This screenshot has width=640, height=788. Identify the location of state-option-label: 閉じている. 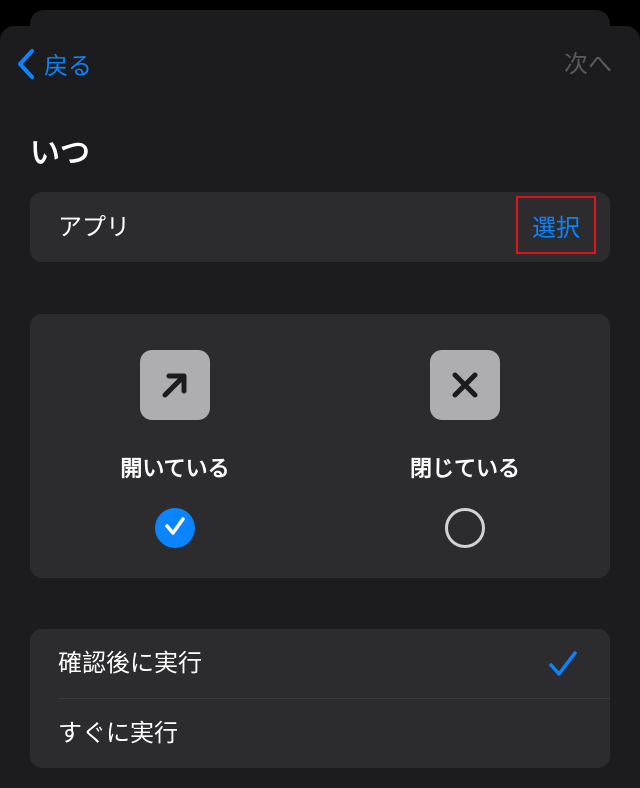
(464, 469).